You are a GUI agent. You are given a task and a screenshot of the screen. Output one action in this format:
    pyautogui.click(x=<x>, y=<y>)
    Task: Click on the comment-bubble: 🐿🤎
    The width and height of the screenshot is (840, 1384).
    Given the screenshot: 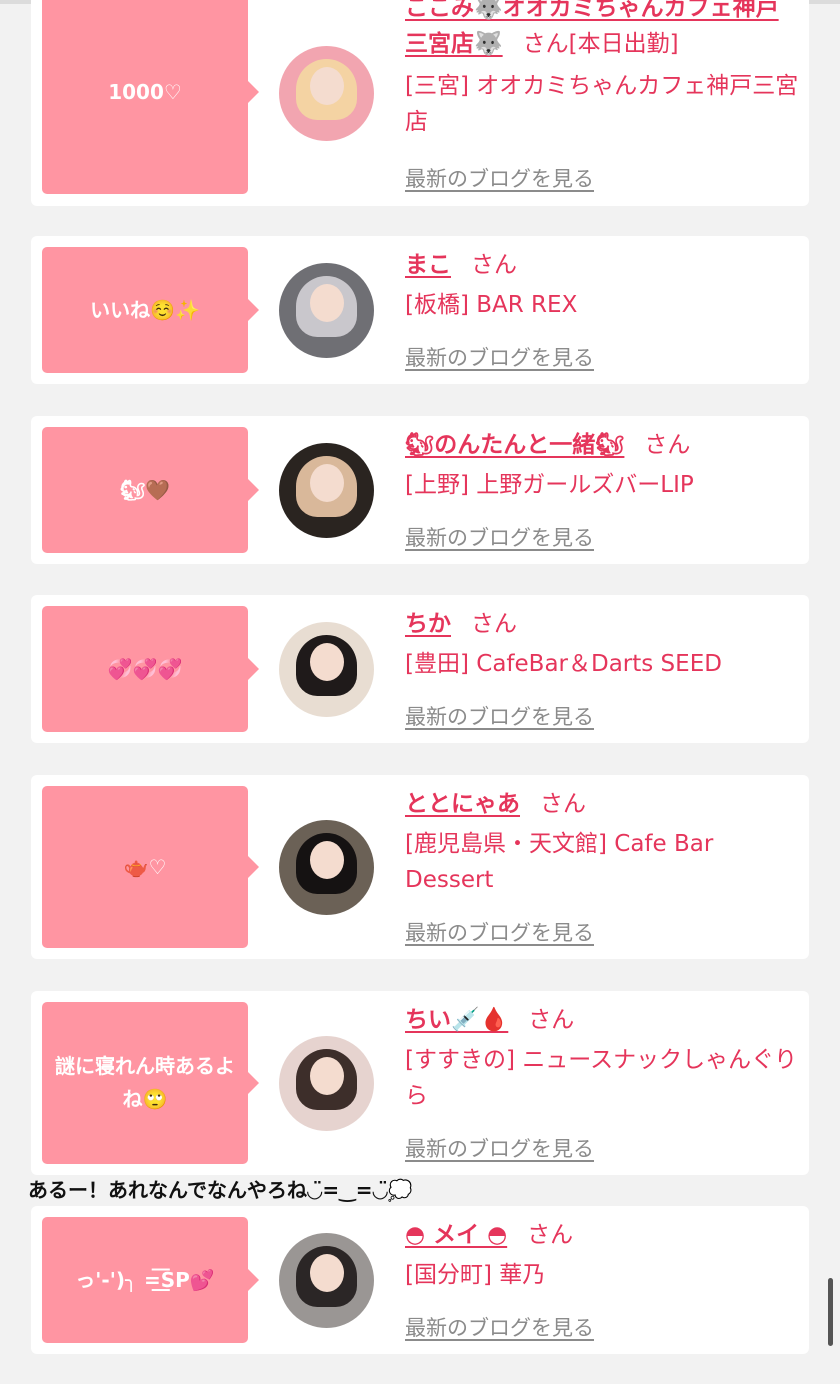 What is the action you would take?
    pyautogui.click(x=150, y=490)
    